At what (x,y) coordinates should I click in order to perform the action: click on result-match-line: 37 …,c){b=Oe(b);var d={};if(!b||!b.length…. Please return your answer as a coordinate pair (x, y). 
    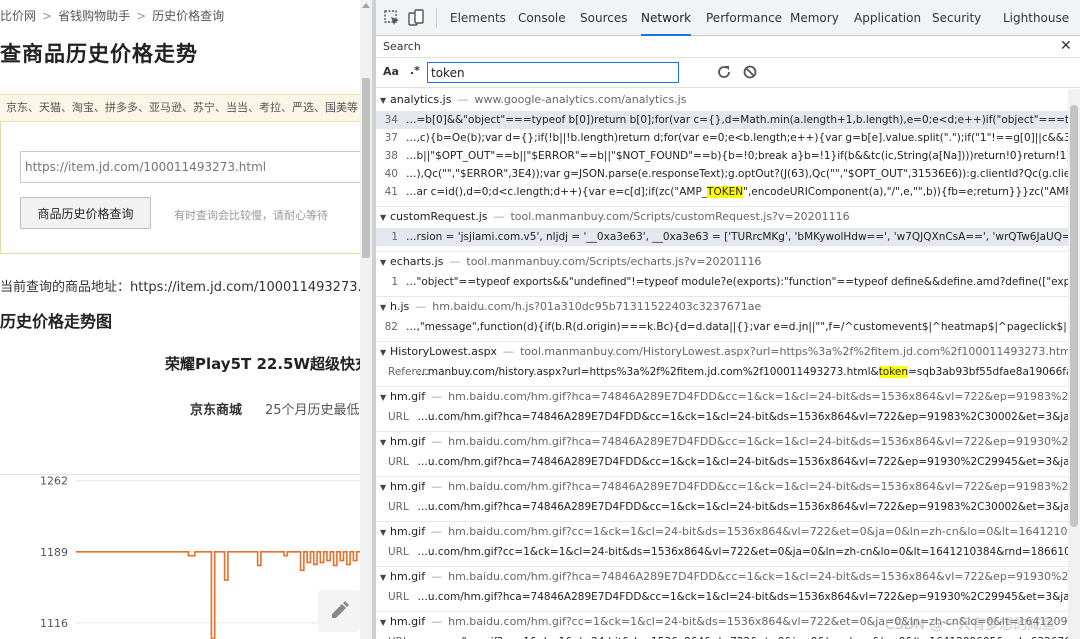
    Looking at the image, I should click on (722, 138).